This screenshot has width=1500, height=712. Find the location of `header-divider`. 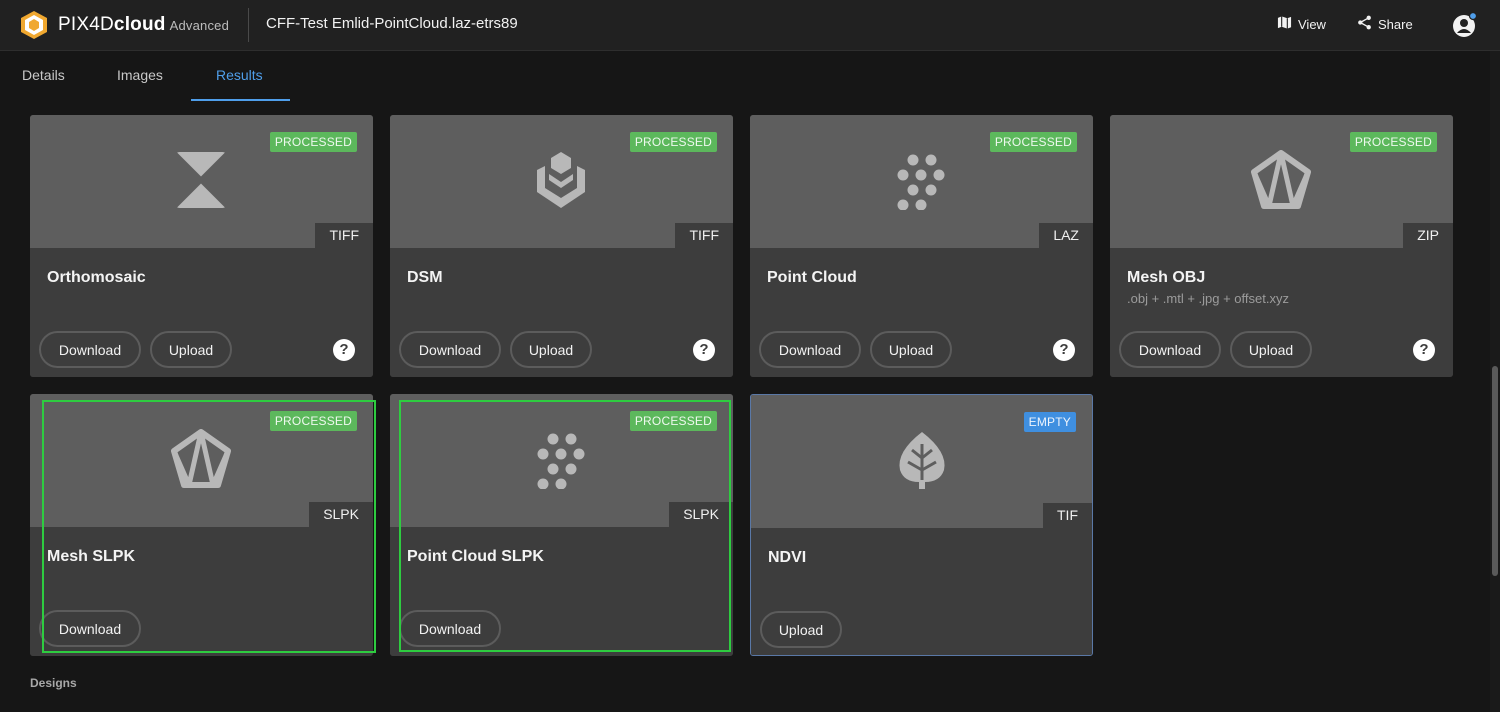

header-divider is located at coordinates (248, 25).